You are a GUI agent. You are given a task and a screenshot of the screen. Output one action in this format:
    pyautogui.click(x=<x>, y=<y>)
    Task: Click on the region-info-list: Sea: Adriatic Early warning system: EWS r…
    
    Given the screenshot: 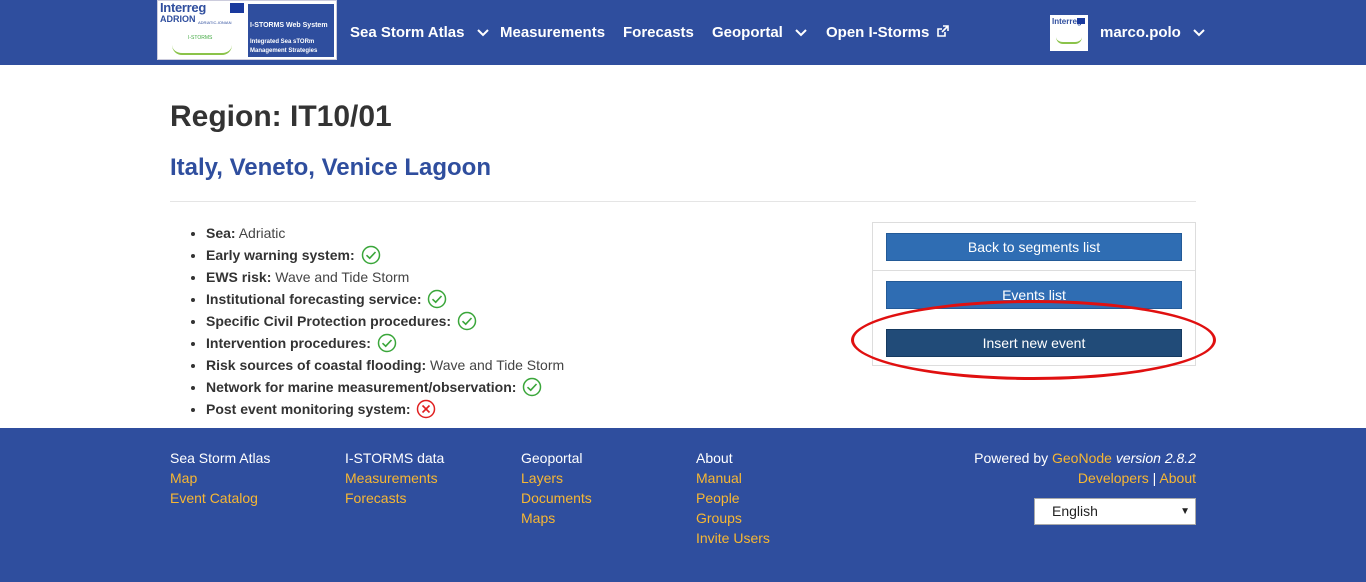 What is the action you would take?
    pyautogui.click(x=367, y=321)
    